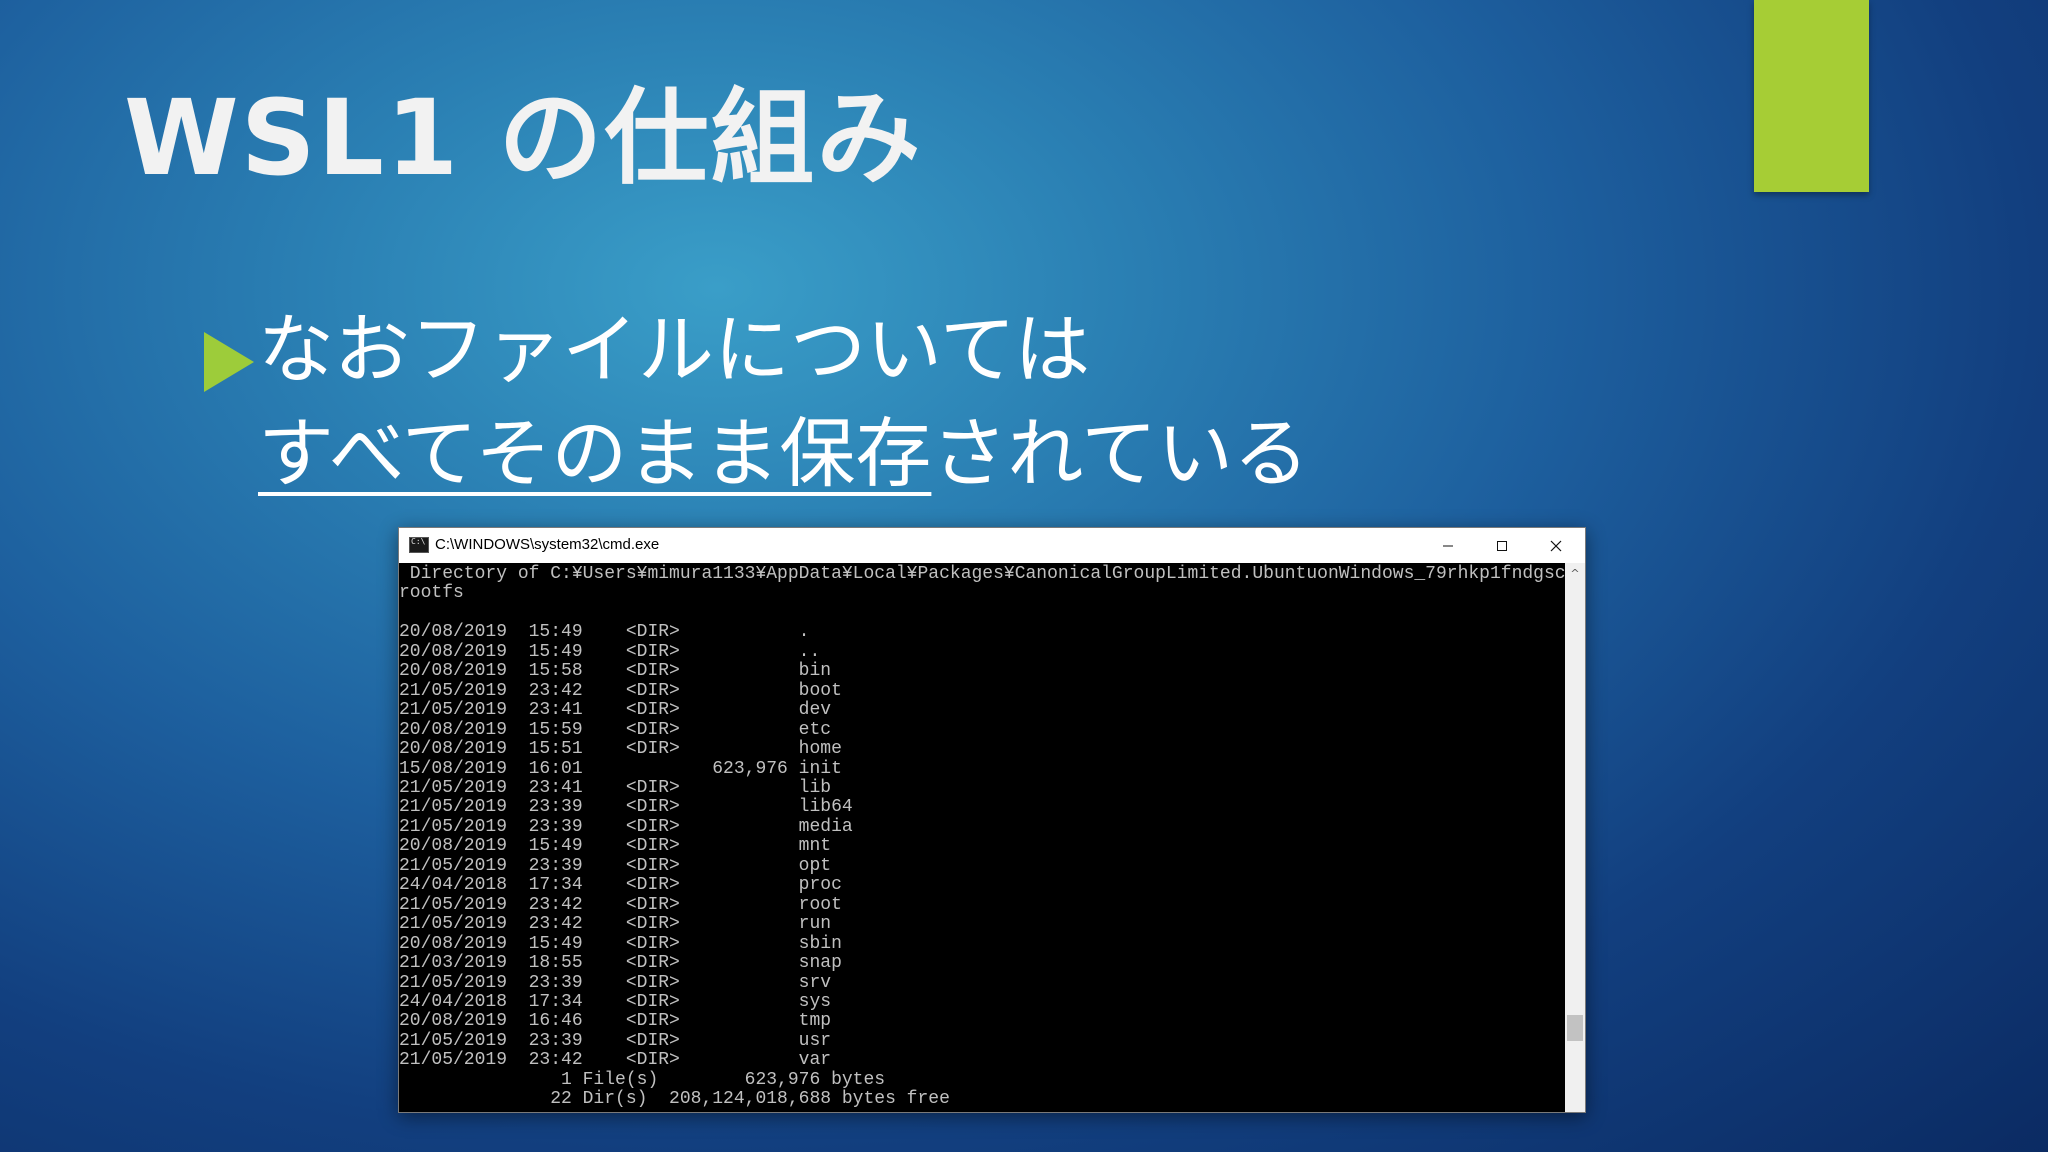 This screenshot has width=2048, height=1152. What do you see at coordinates (992, 545) in the screenshot?
I see `cmd-titlebar: C:\WINDOWS\system32\cmd.exe` at bounding box center [992, 545].